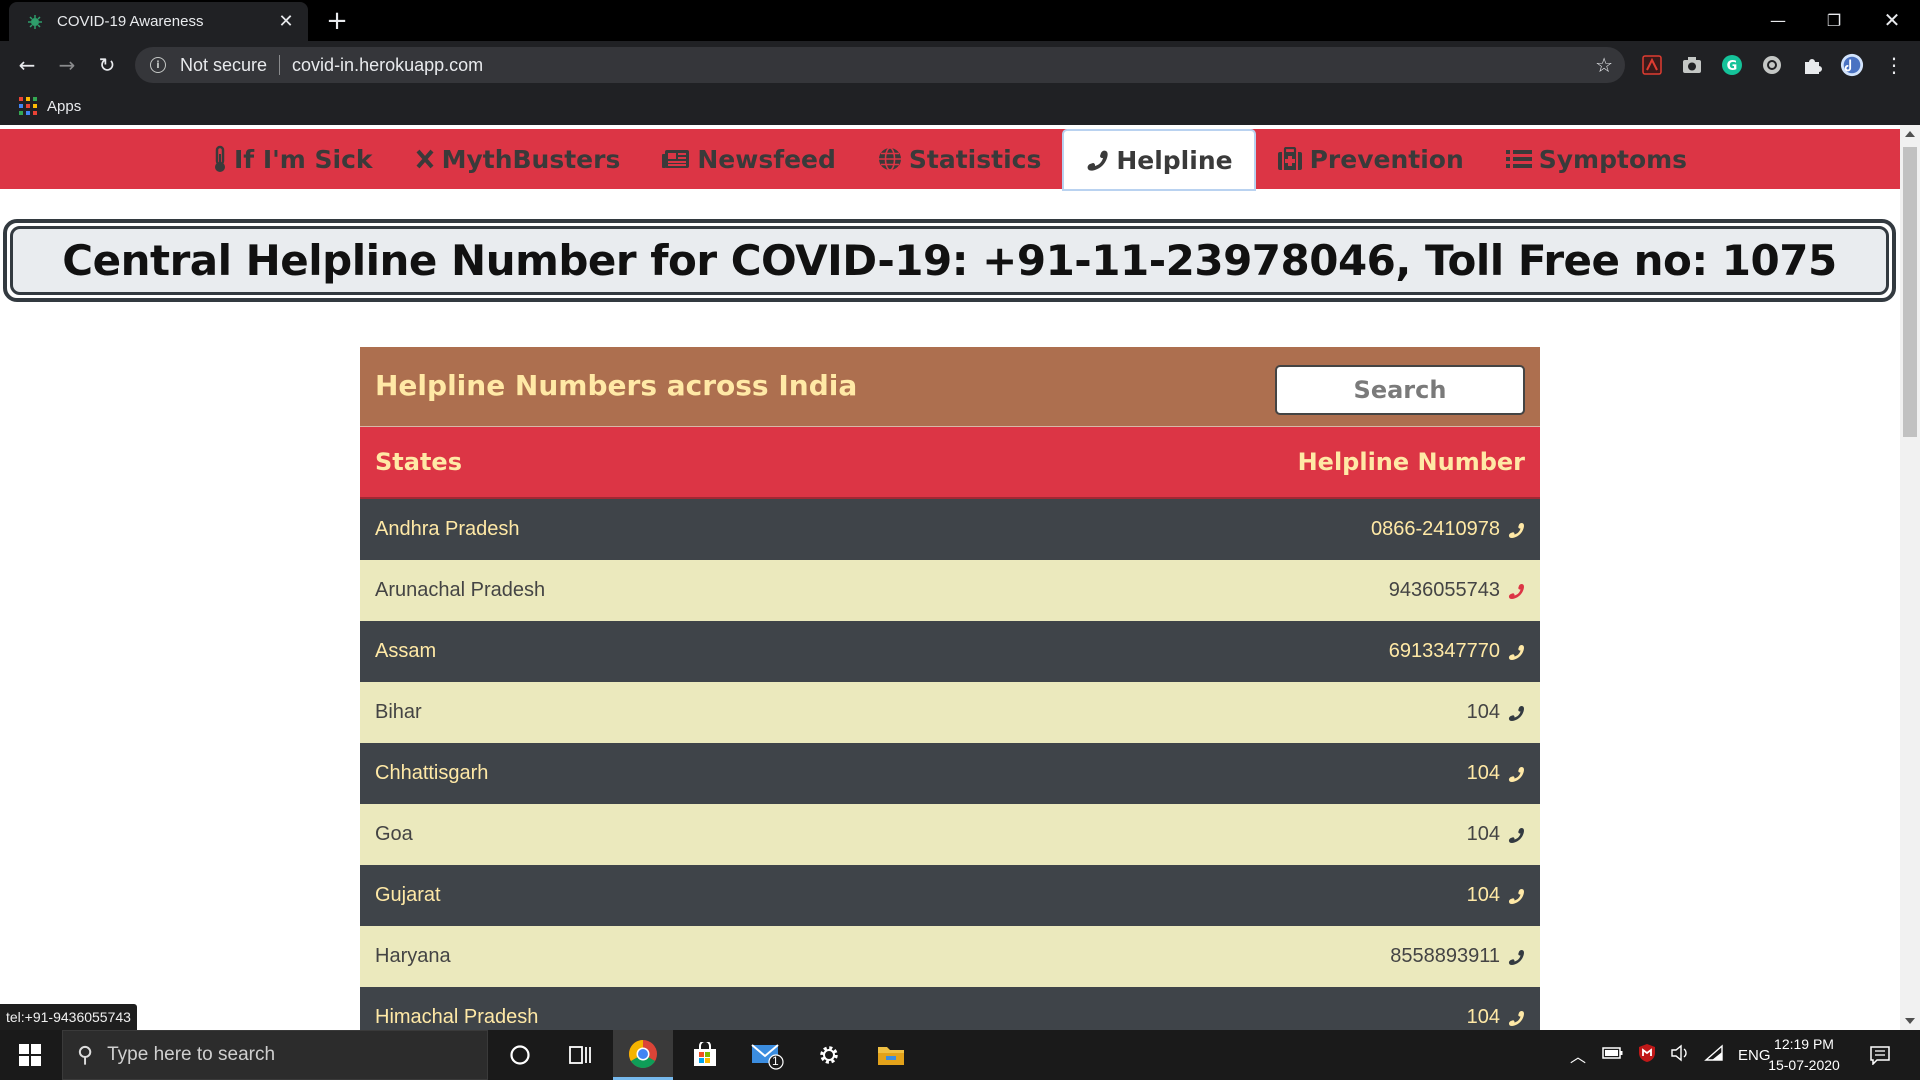 This screenshot has width=1920, height=1080. Describe the element at coordinates (1647, 1055) in the screenshot. I see `mcafee-shield-icon` at that location.